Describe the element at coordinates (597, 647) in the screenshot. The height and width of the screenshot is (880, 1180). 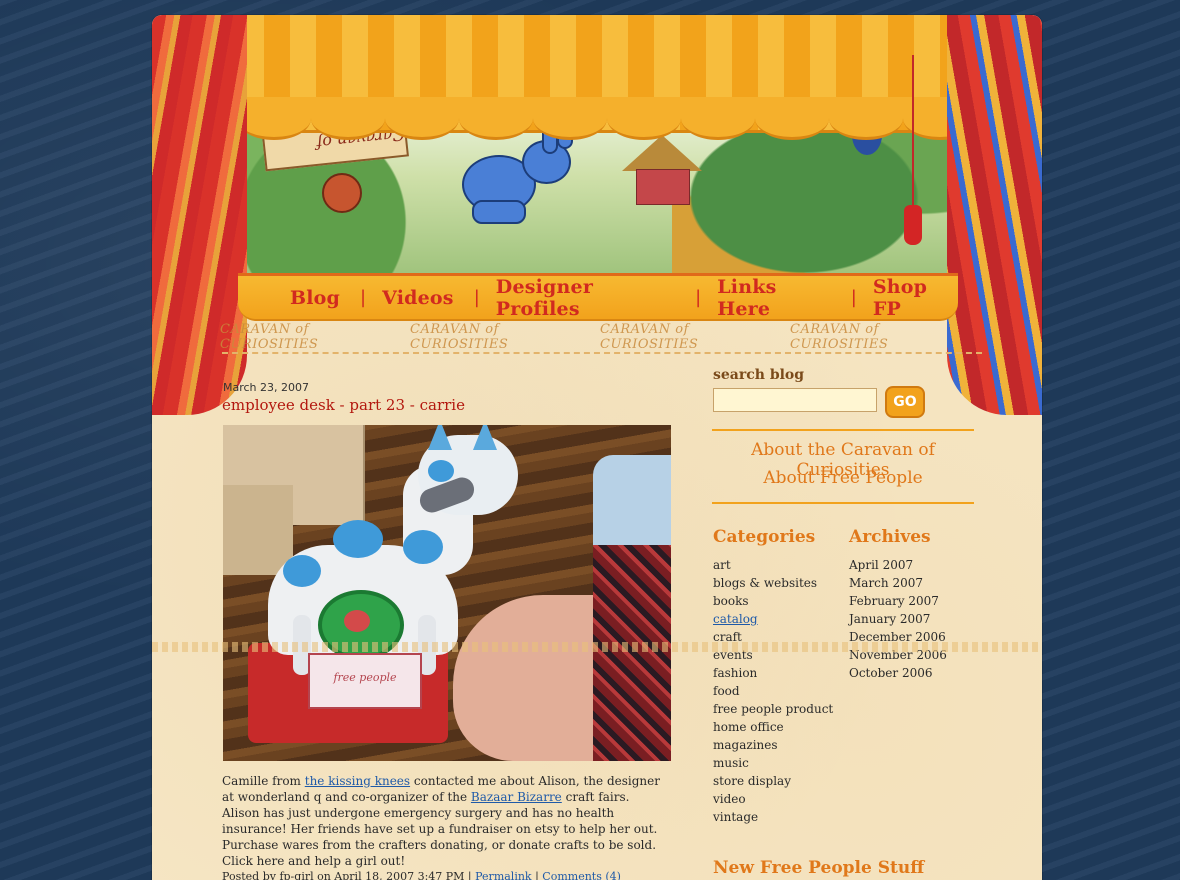
I see `stitch-seam` at that location.